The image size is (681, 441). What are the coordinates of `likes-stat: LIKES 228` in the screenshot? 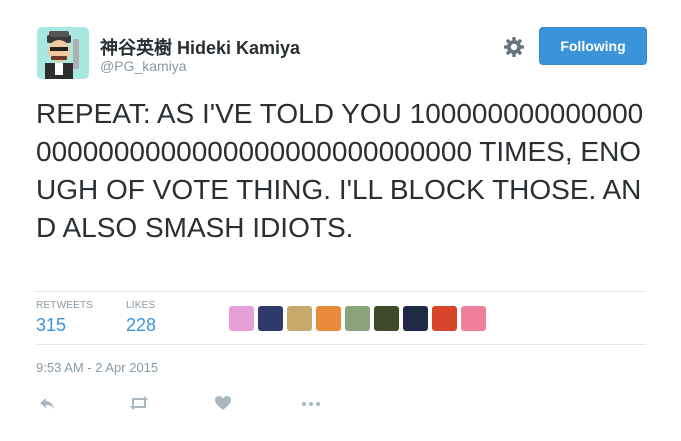 It's located at (141, 318).